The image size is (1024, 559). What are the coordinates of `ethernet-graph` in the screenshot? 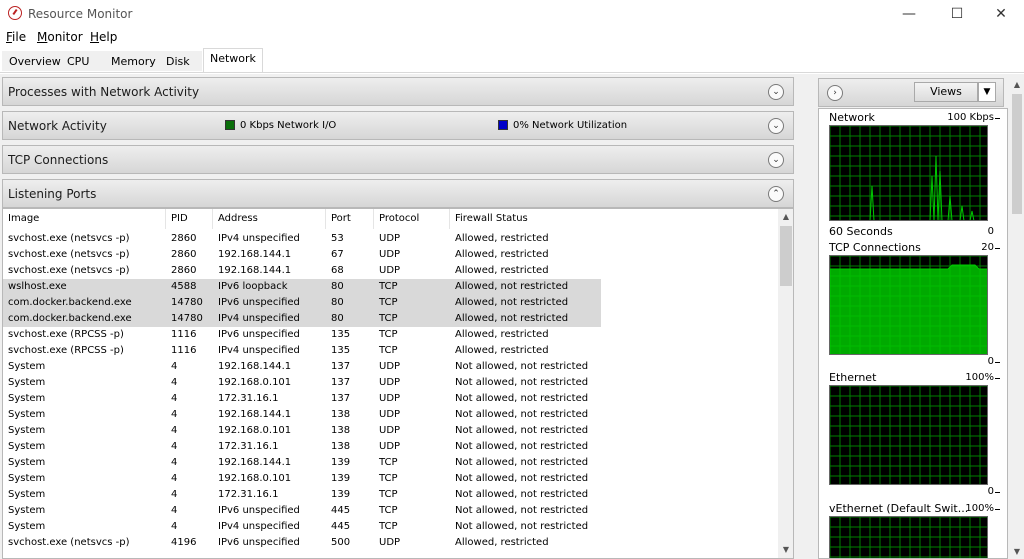 It's located at (908, 435).